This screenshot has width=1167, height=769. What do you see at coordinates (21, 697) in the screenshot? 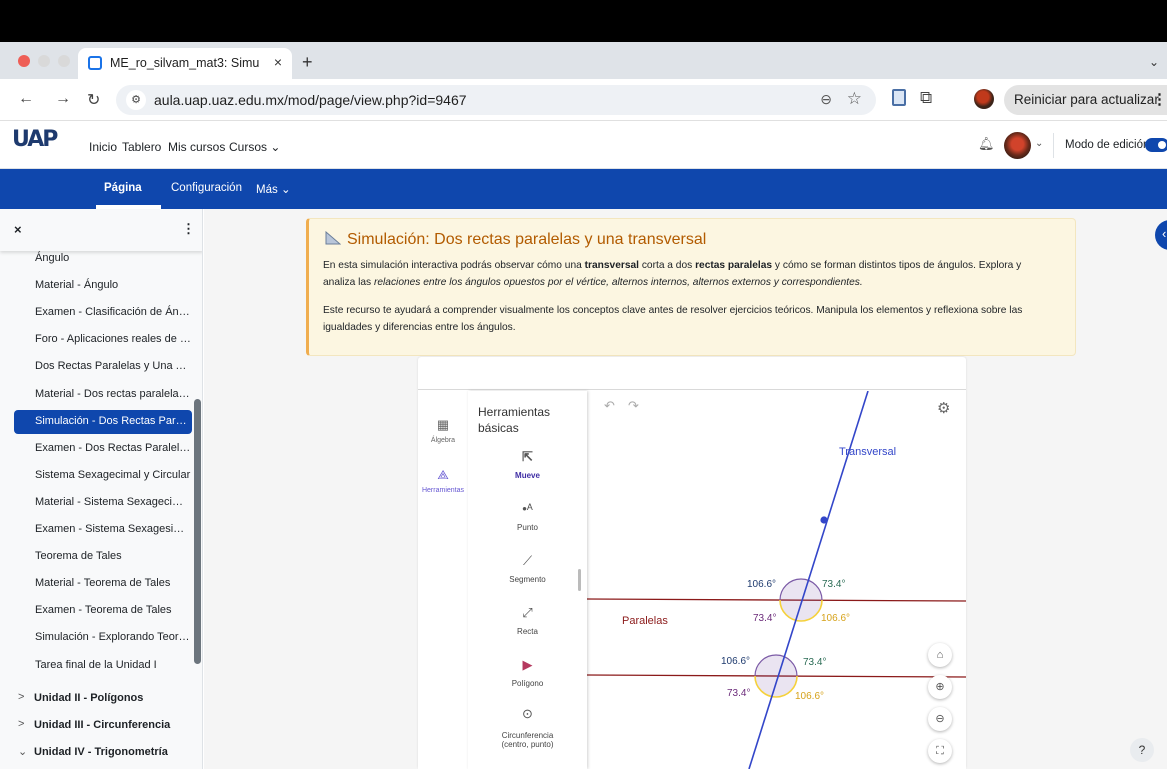
I see `chevron-icon: >` at bounding box center [21, 697].